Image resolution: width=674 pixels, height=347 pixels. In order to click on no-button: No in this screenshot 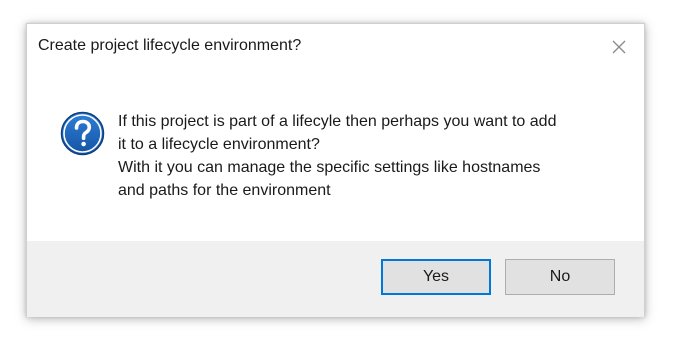, I will do `click(560, 277)`.